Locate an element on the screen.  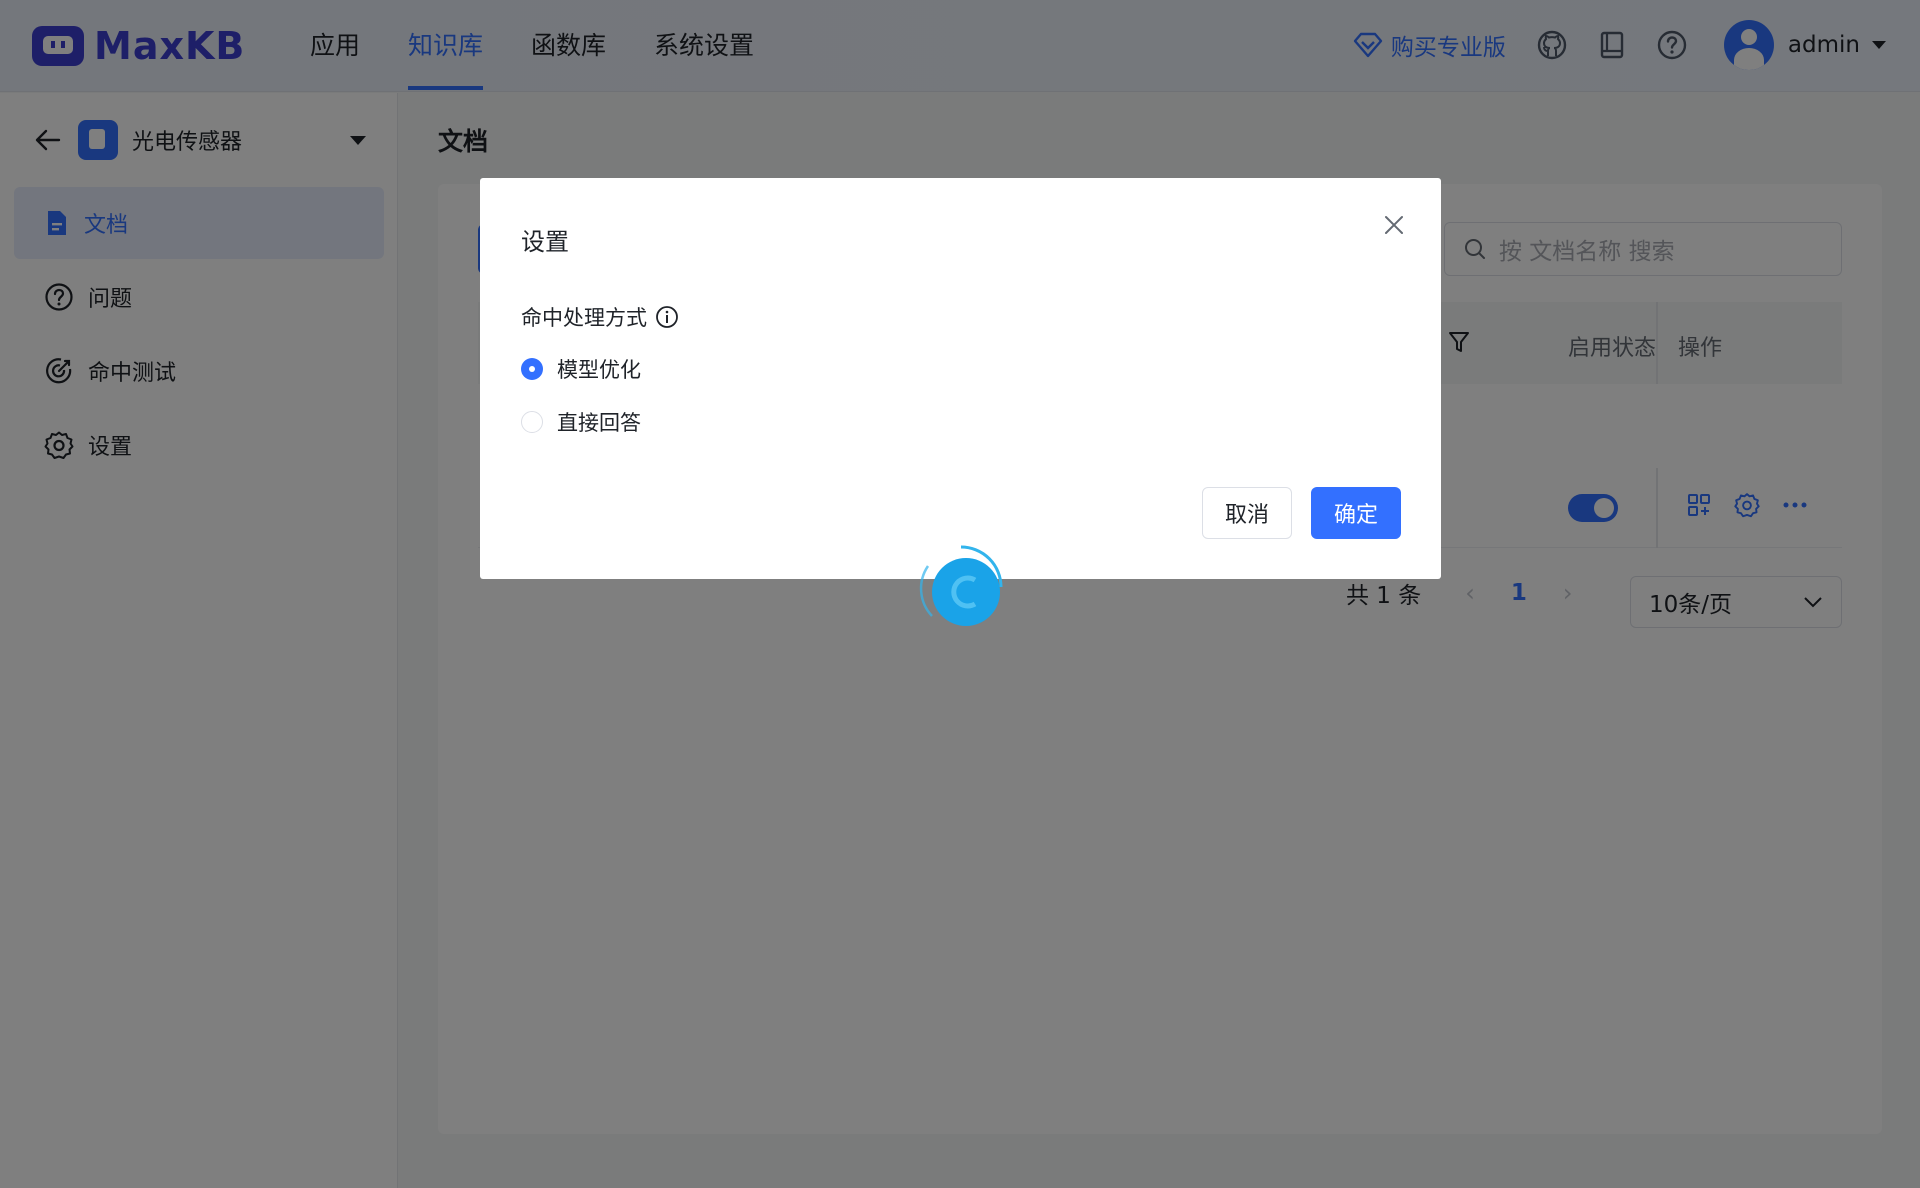
cancel-button: 取消 is located at coordinates (1247, 513).